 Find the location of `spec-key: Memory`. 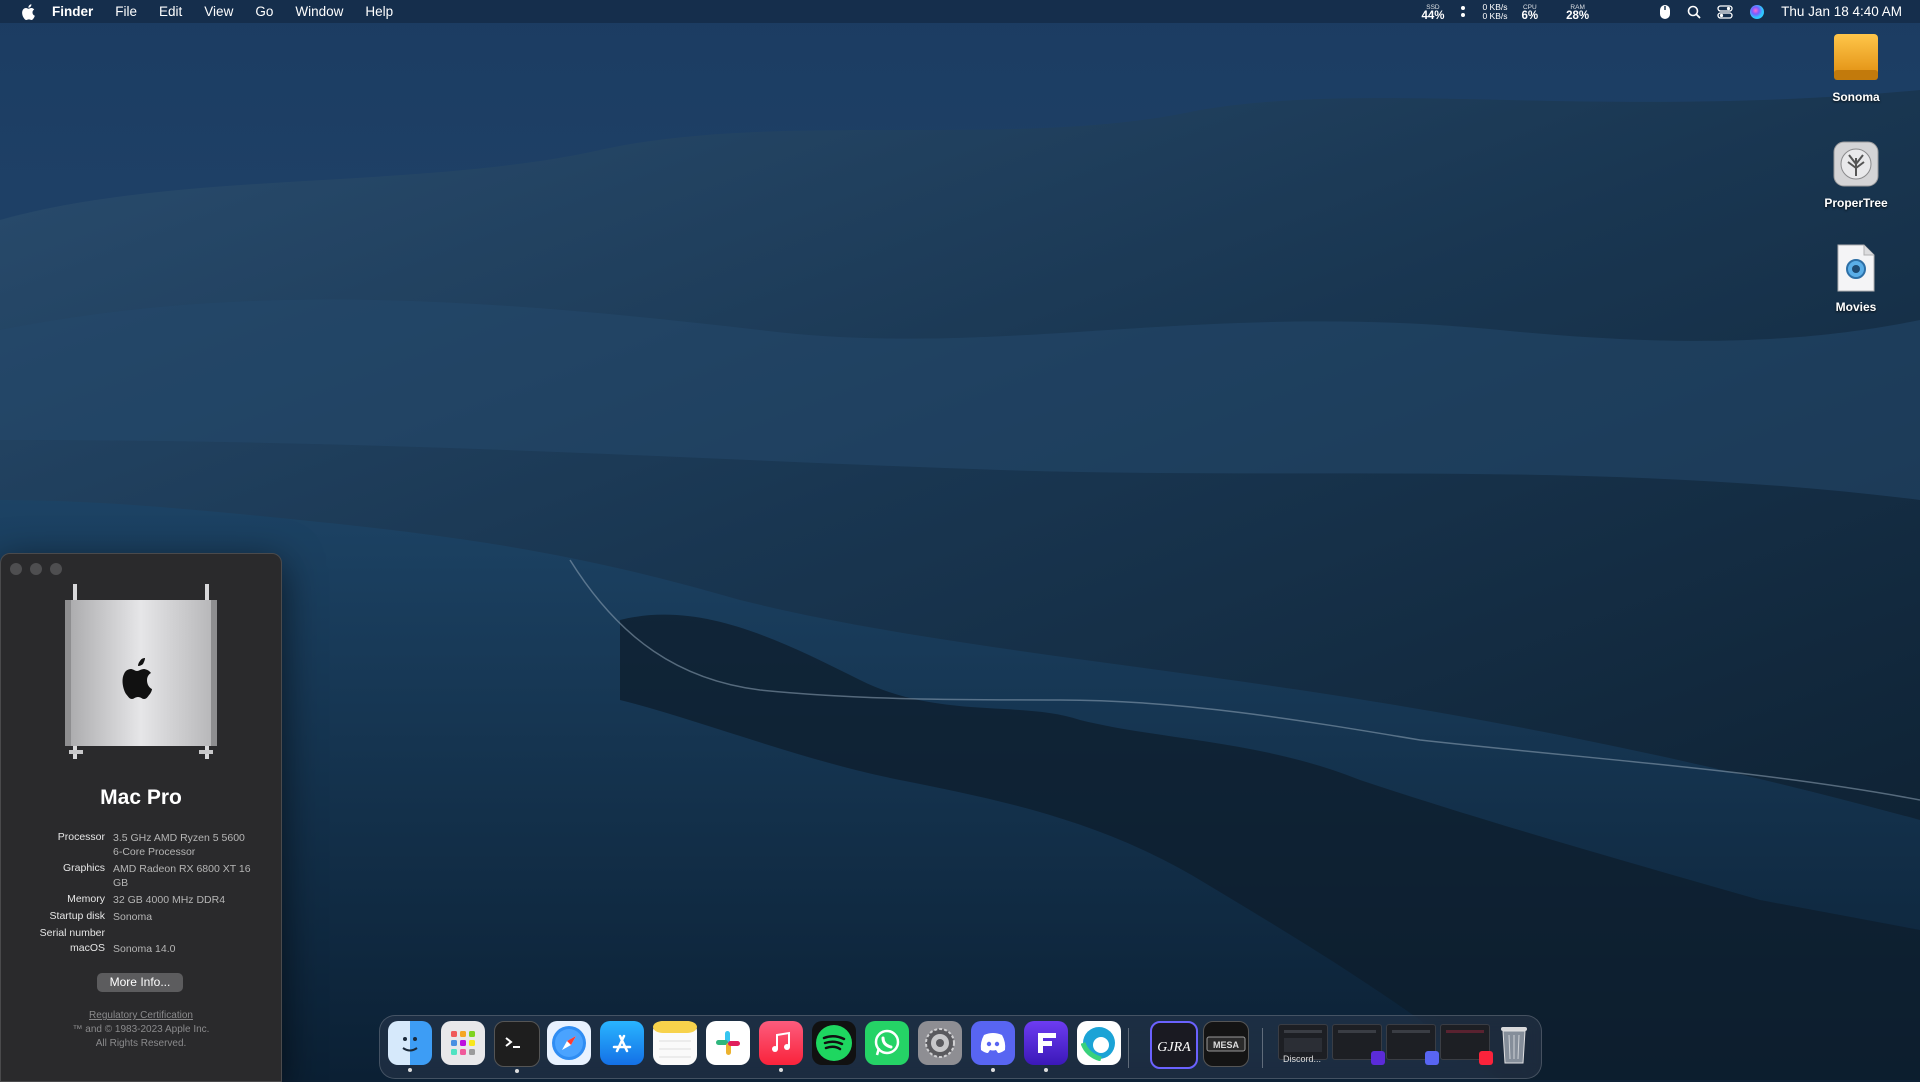

spec-key: Memory is located at coordinates (86, 899).